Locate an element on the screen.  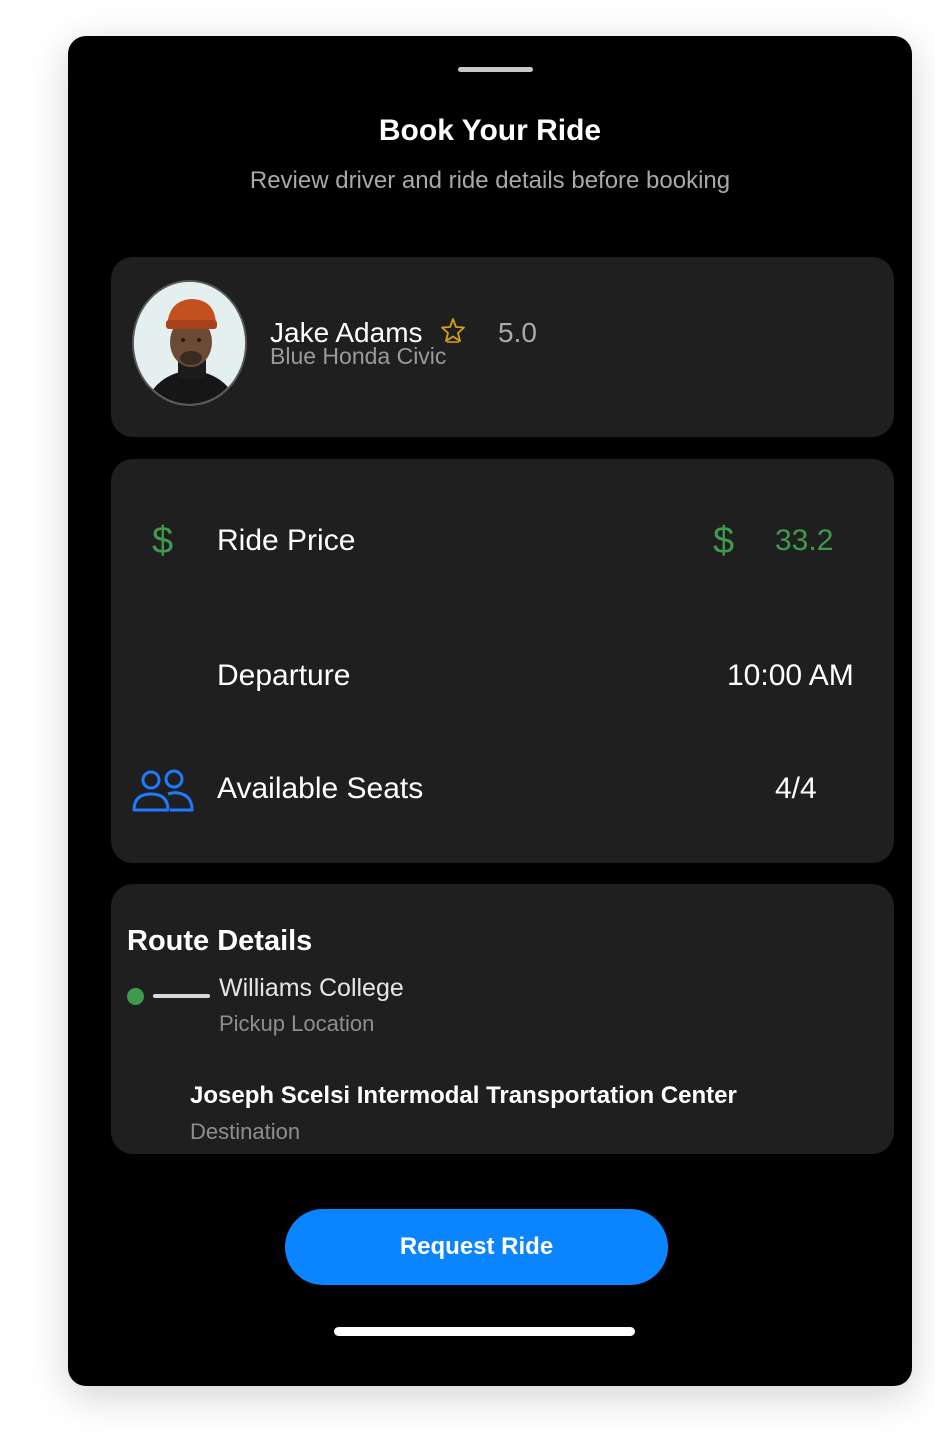
driver-card: Jake Adams 5.0 Blue Honda Civic is located at coordinates (502, 347).